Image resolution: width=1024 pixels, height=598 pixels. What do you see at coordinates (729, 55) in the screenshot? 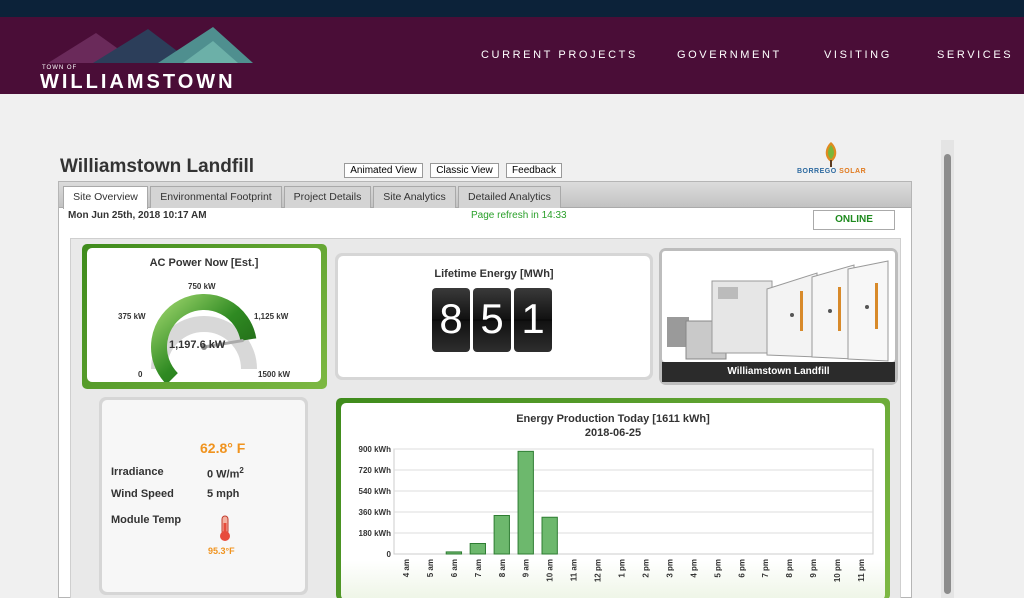
I see `nav-government: GOVERNMENT` at bounding box center [729, 55].